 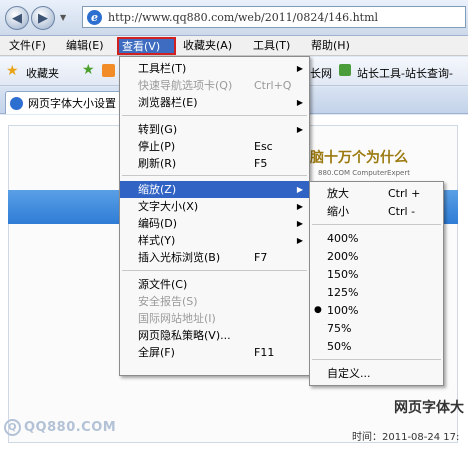 I want to click on menu-item-label: 150%, so click(x=343, y=274).